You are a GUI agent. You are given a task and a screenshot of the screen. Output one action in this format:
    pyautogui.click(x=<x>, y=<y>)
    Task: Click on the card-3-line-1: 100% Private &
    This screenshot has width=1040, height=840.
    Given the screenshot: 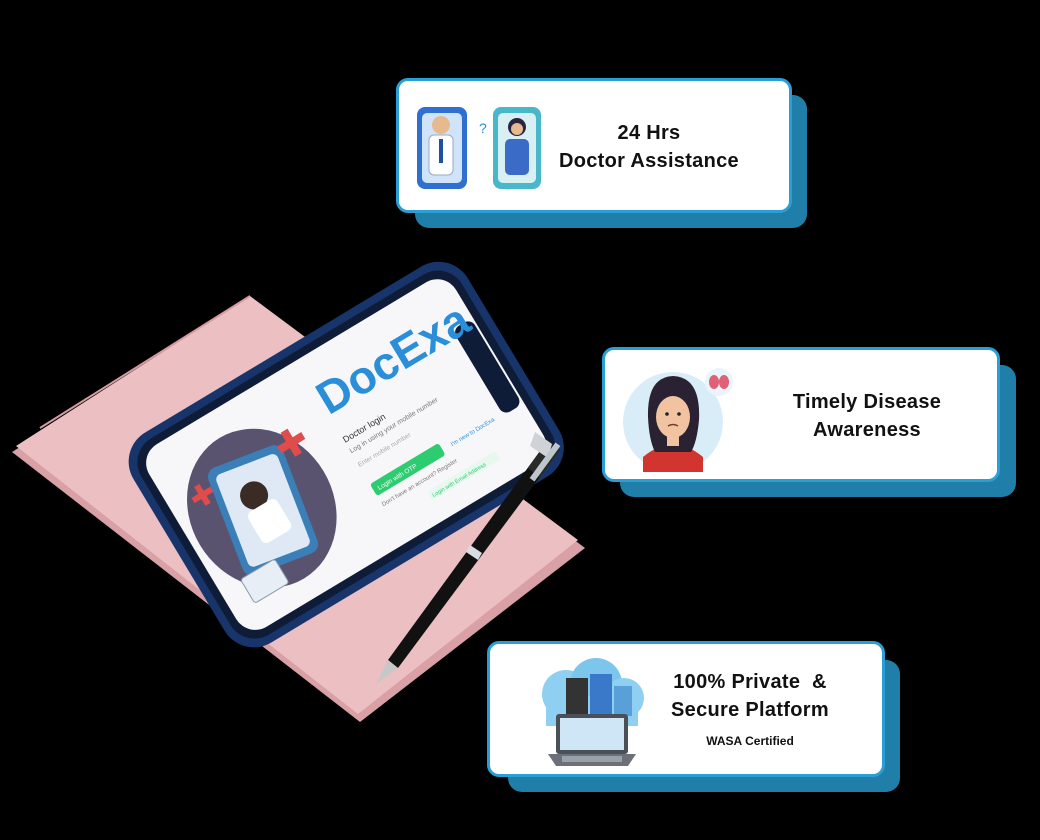 What is the action you would take?
    pyautogui.click(x=750, y=682)
    